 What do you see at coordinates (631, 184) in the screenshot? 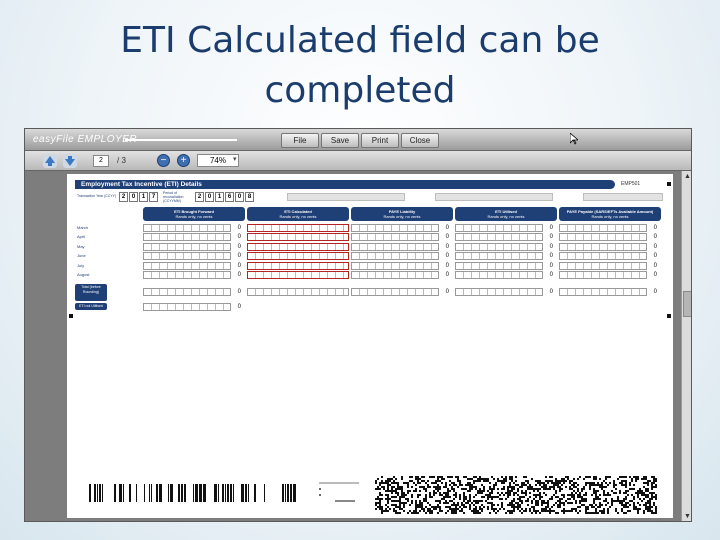
I see `form-code: EMP501` at bounding box center [631, 184].